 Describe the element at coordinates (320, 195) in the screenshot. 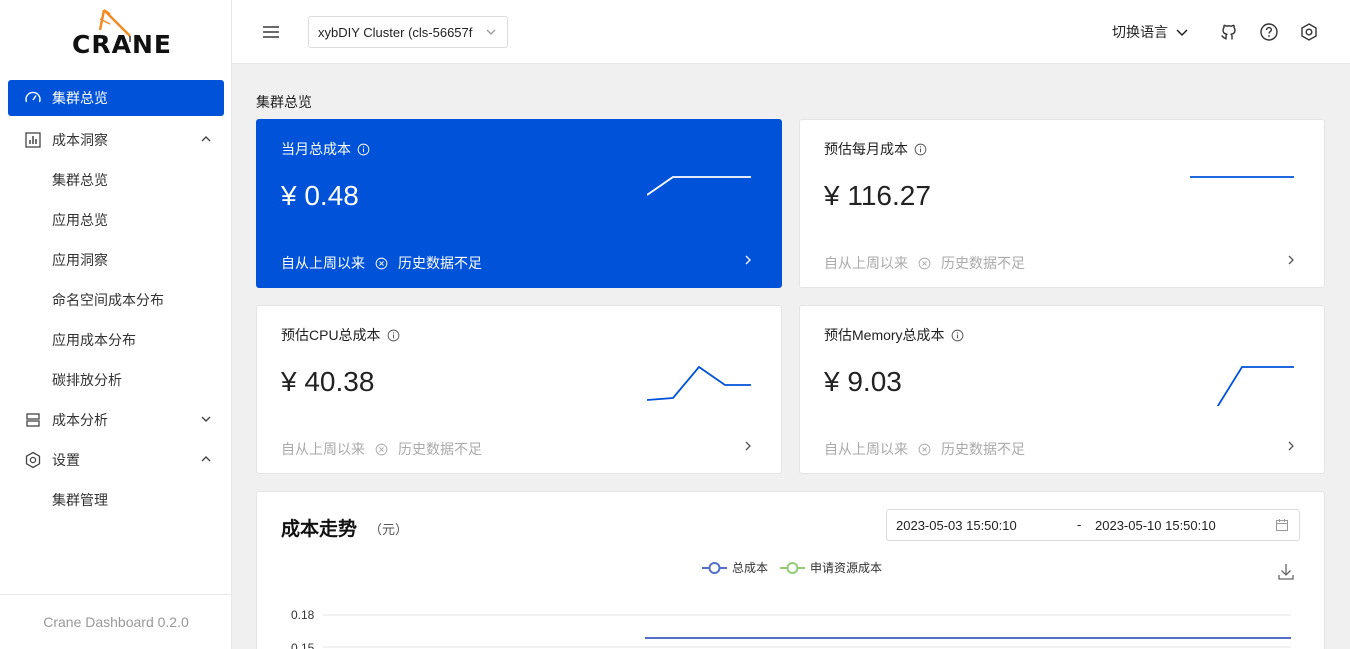

I see `card-value: ¥ 0.48` at that location.